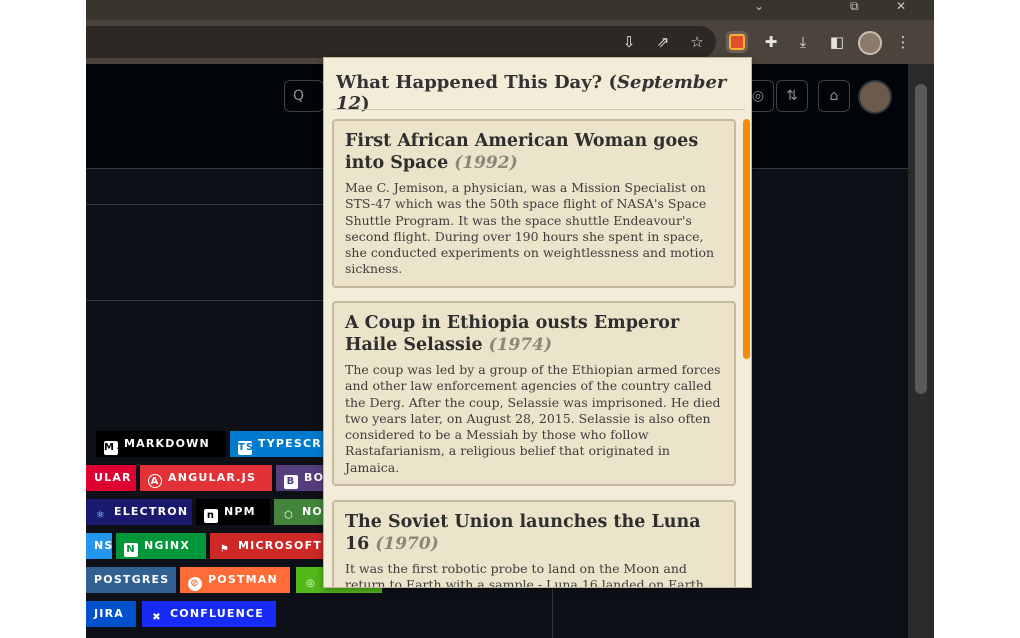 Image resolution: width=1020 pixels, height=638 pixels. I want to click on badge-angularjs: A ANGULAR.JS, so click(206, 478).